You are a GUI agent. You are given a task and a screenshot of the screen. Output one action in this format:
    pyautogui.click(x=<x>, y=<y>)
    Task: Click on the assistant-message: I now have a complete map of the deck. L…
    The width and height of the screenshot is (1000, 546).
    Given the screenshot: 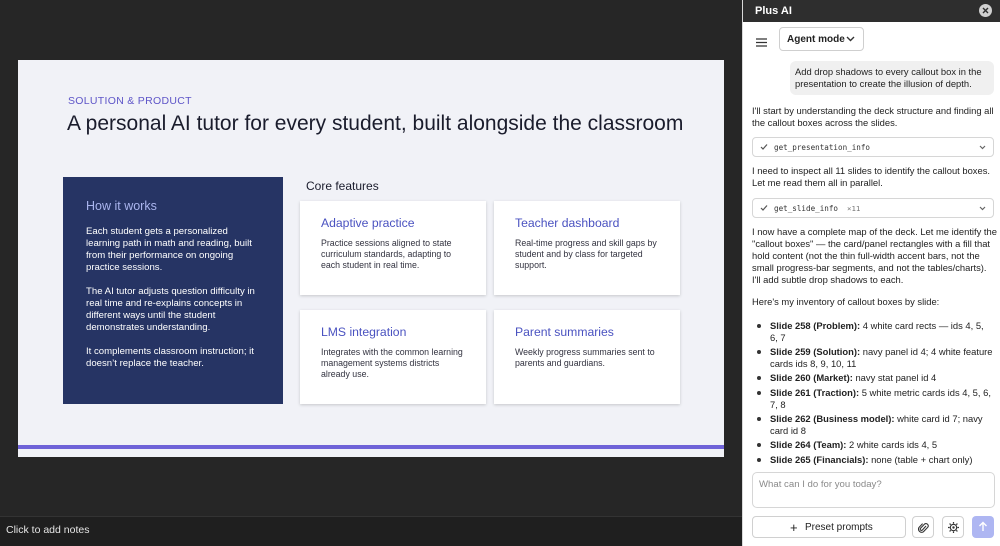 What is the action you would take?
    pyautogui.click(x=874, y=255)
    